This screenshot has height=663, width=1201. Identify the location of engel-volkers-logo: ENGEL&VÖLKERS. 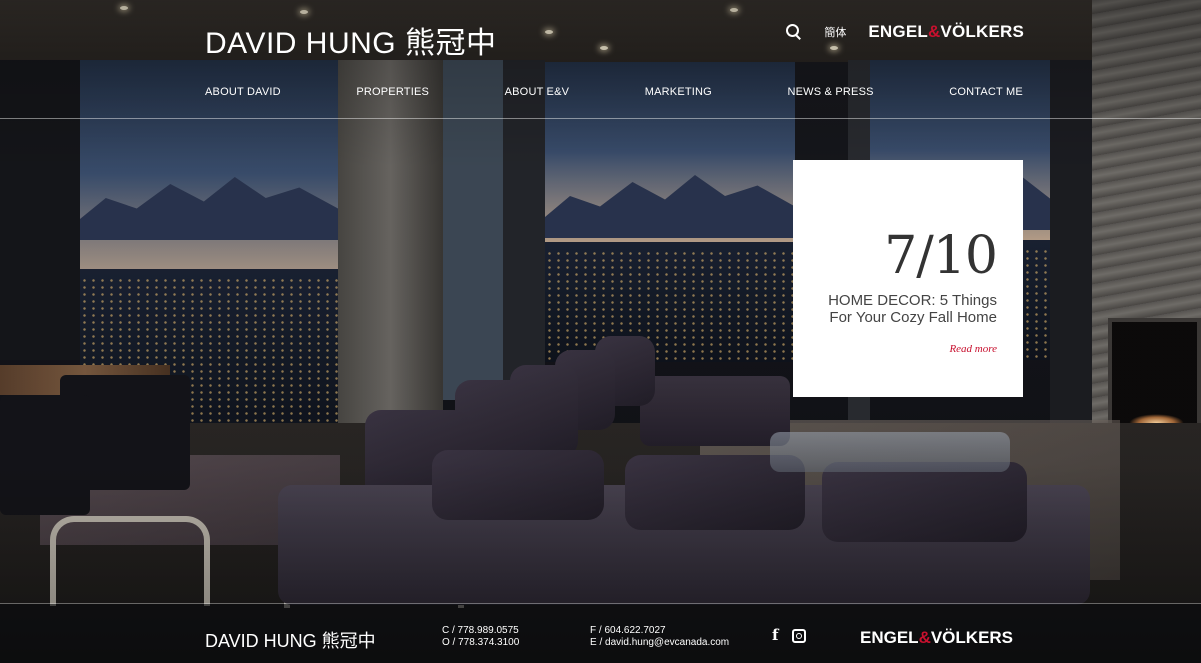
(946, 32).